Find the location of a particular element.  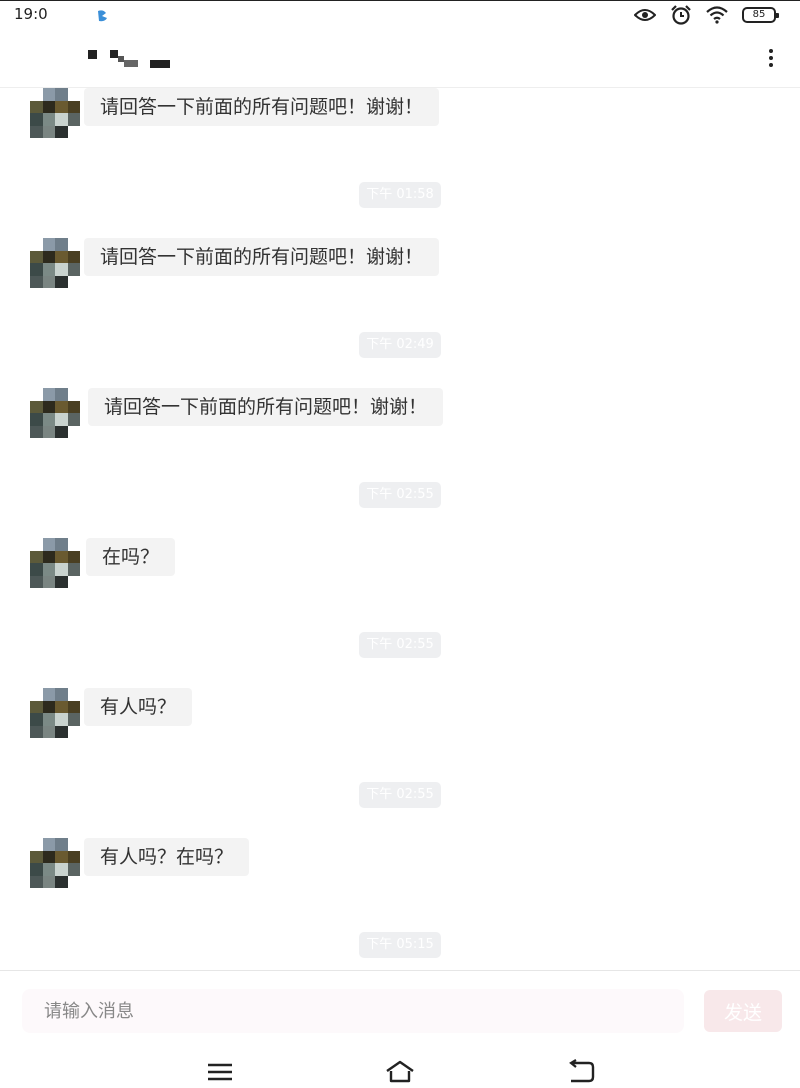

alarm-icon is located at coordinates (681, 15).